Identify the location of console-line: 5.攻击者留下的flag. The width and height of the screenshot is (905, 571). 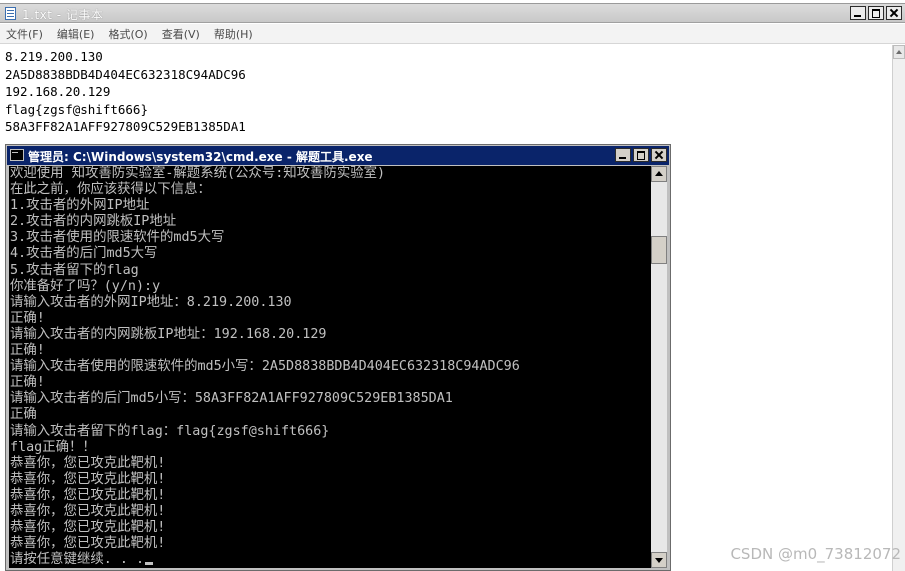
(74, 270).